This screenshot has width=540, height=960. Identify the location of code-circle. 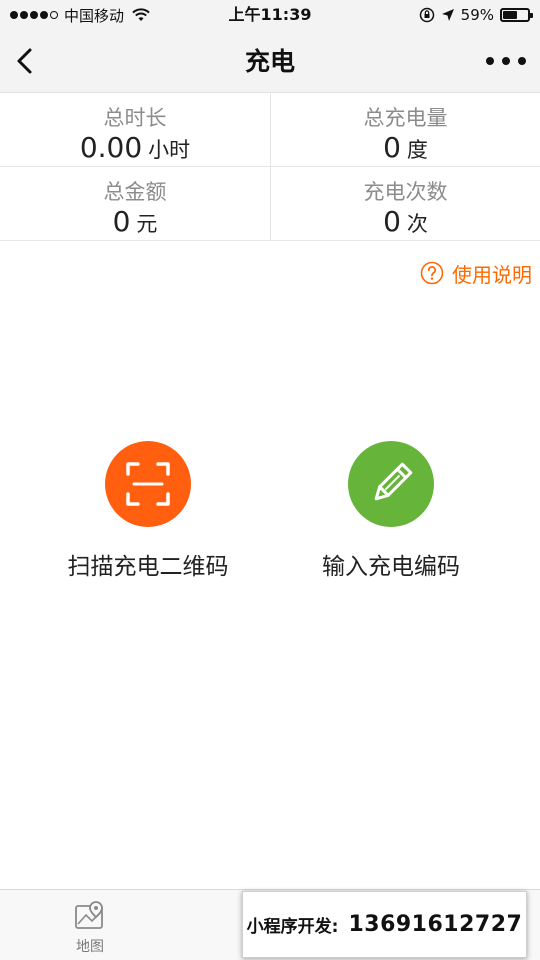
(391, 484).